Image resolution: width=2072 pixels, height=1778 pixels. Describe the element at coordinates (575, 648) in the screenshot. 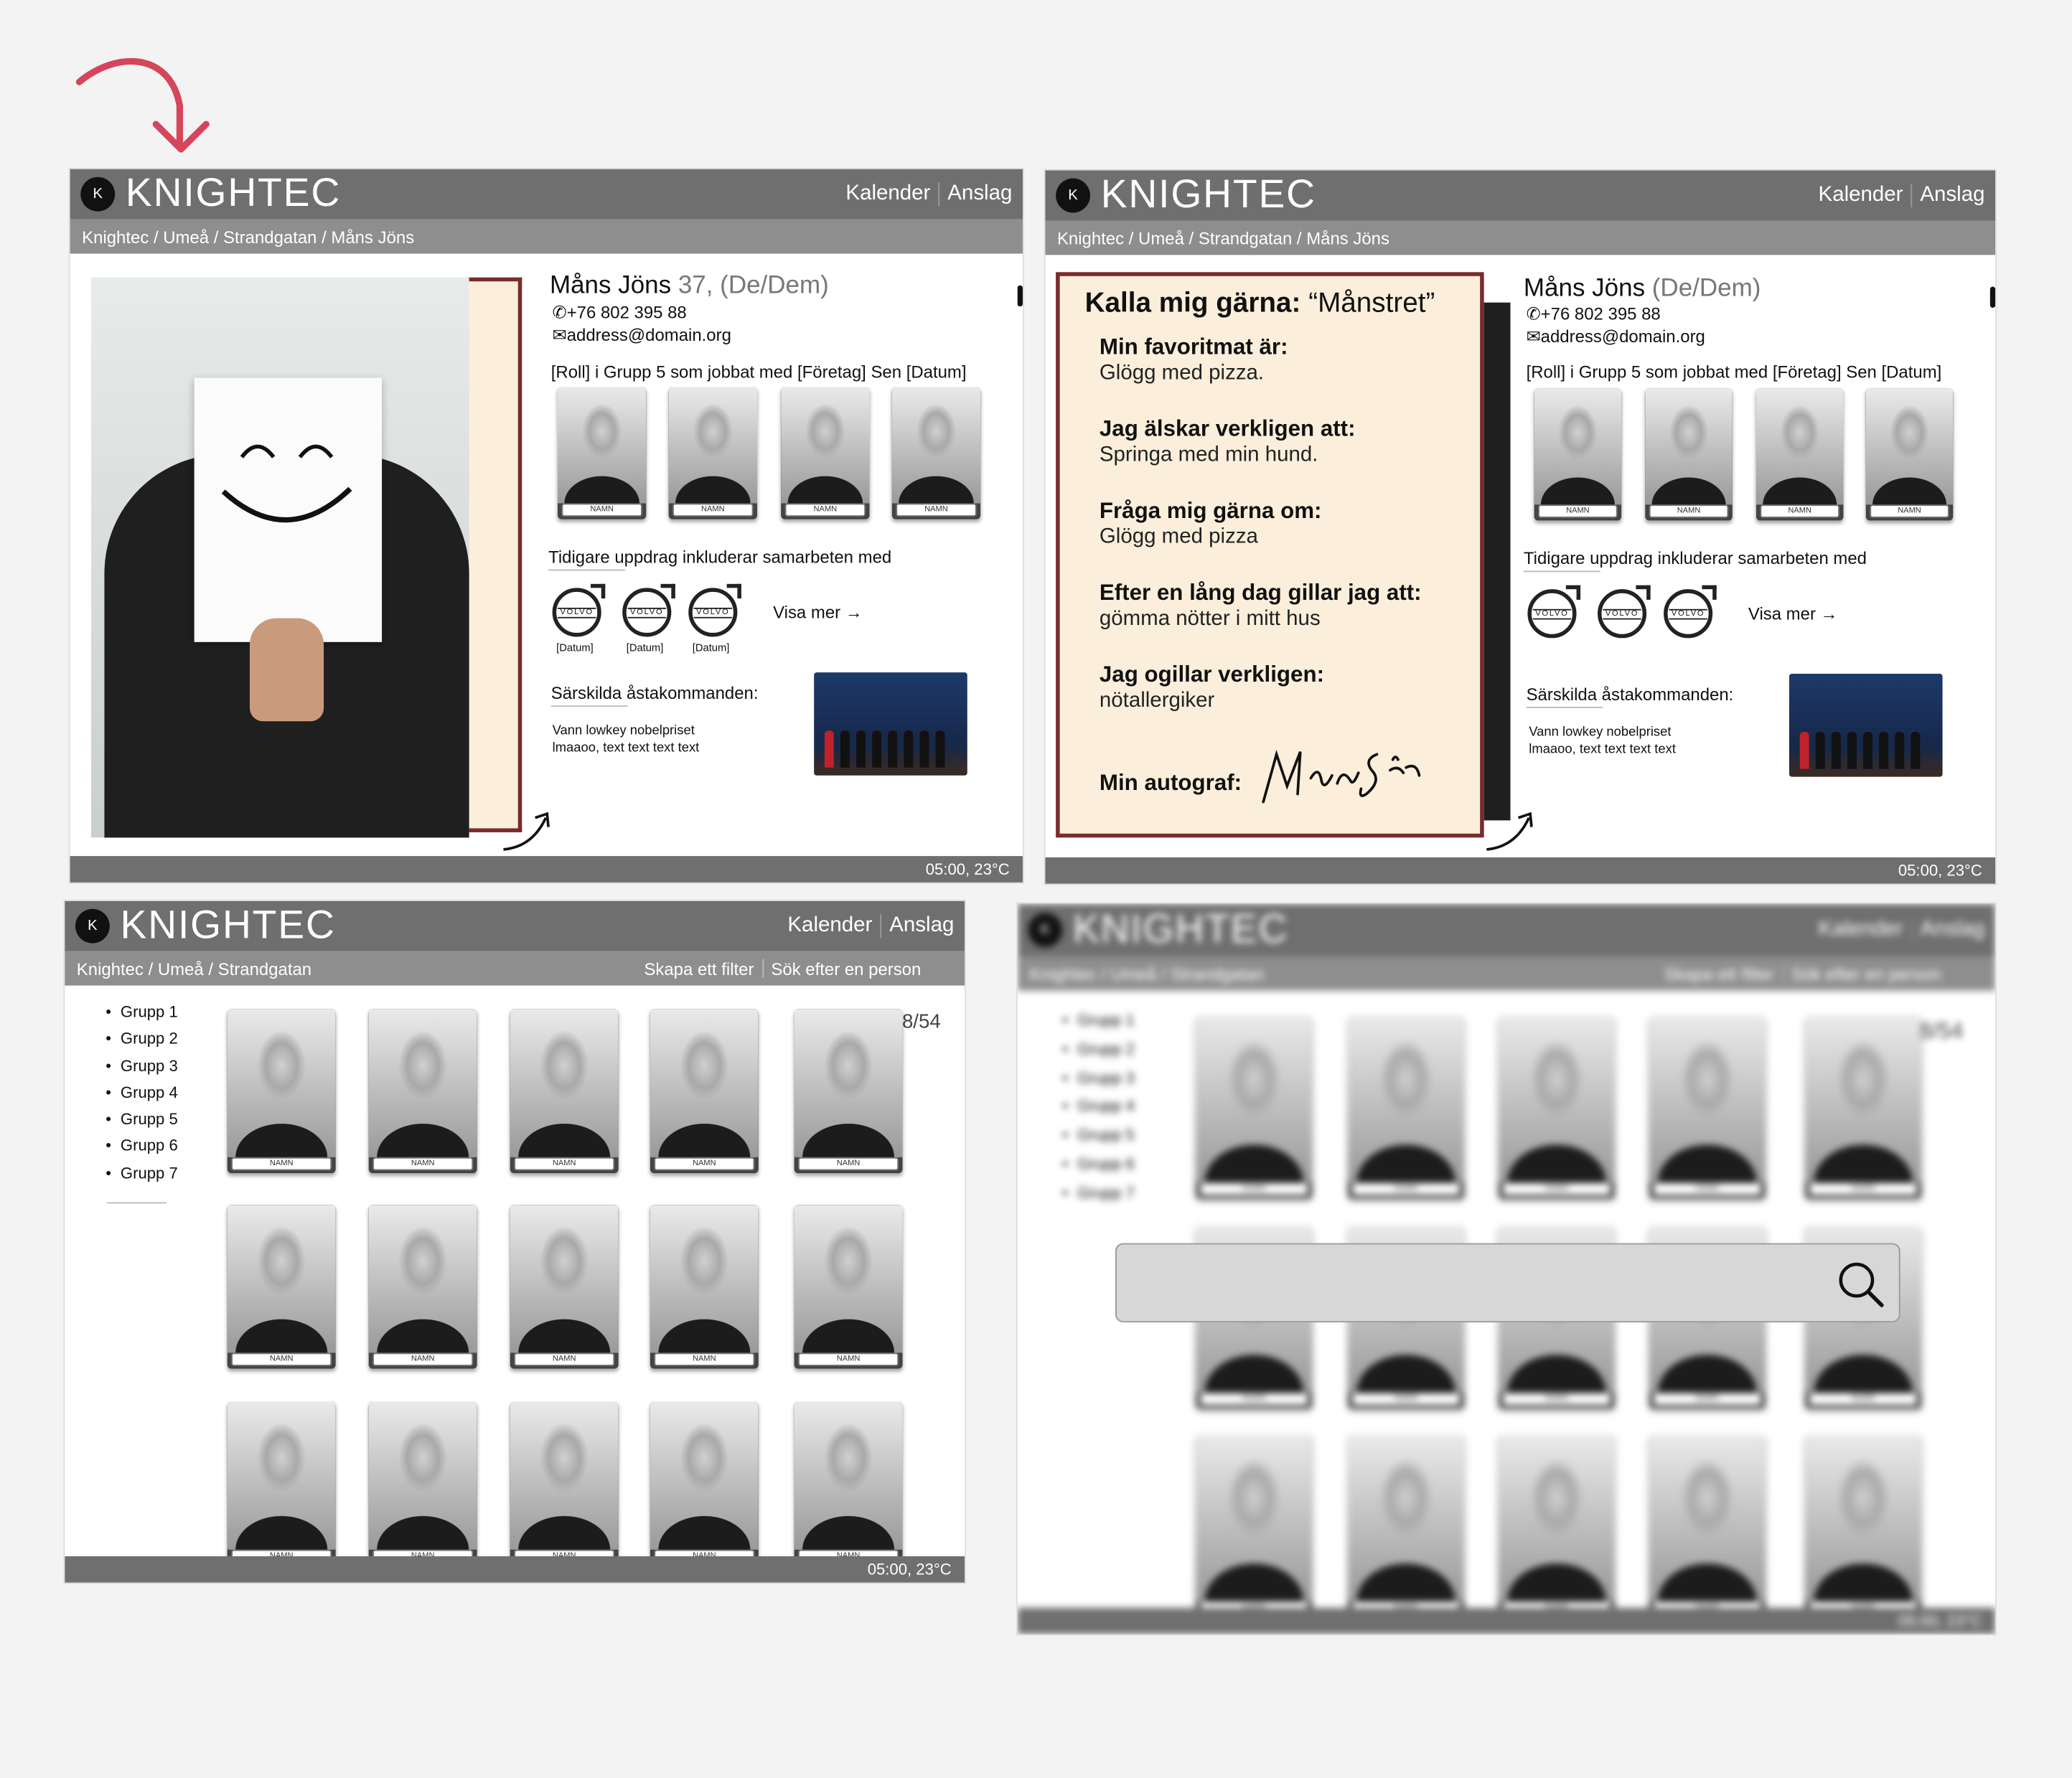

I see `client-date: [Datum]` at that location.